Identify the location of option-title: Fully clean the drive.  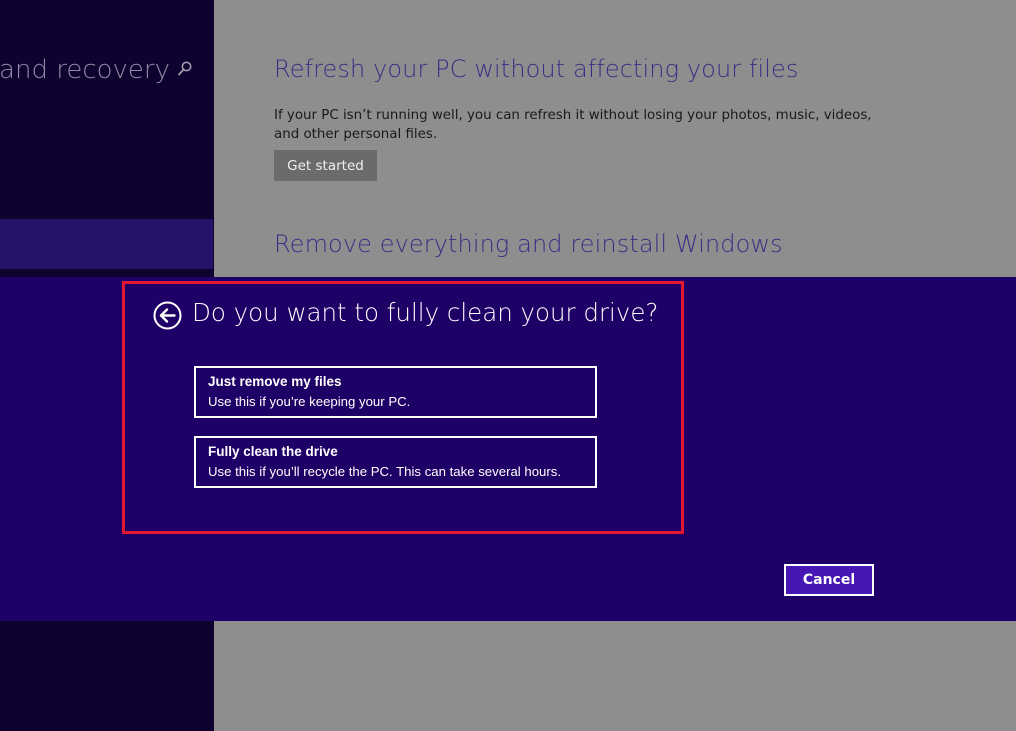
(273, 451).